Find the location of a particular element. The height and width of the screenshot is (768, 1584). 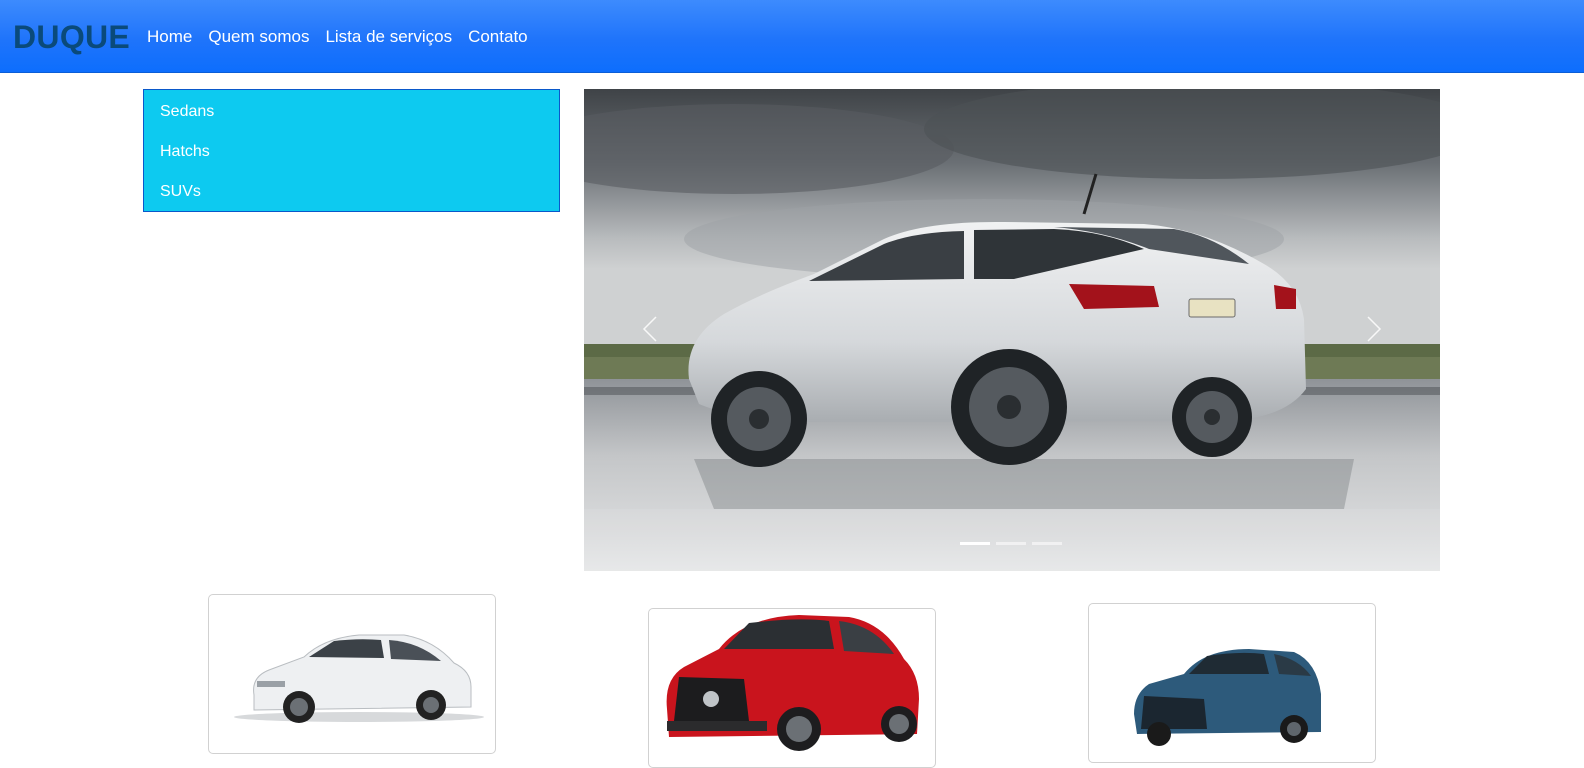

red-suv-image is located at coordinates (792, 683).